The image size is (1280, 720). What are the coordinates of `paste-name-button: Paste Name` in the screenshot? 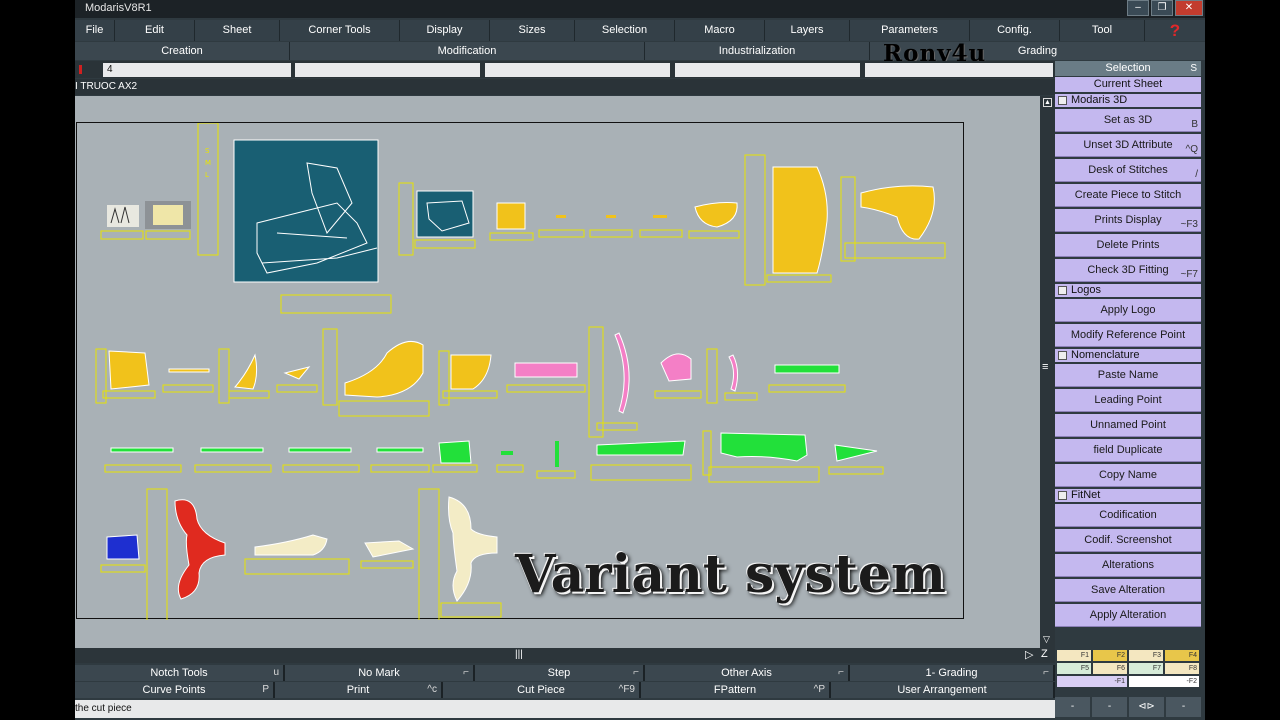 It's located at (1128, 375).